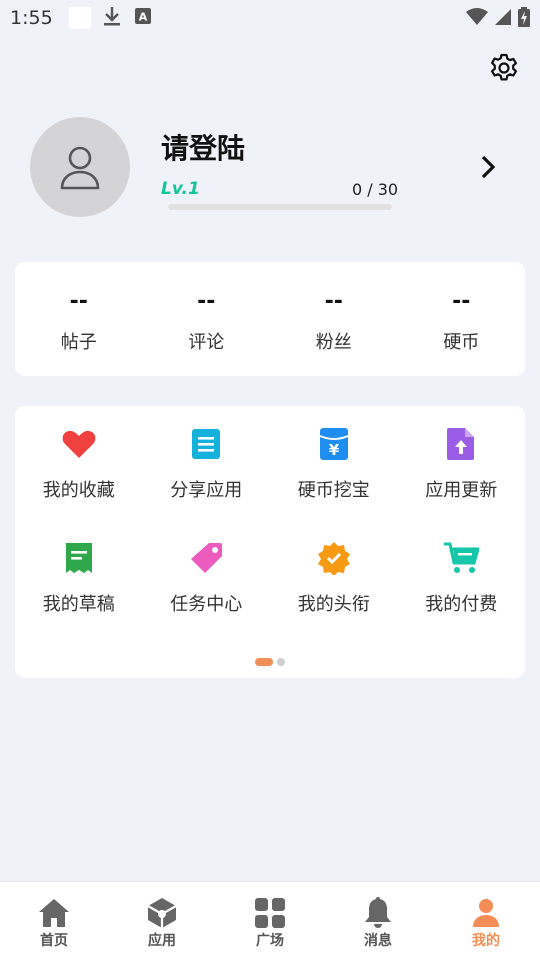 Image resolution: width=540 pixels, height=960 pixels. What do you see at coordinates (79, 578) in the screenshot?
I see `menu-item-drafts: 我的草稿` at bounding box center [79, 578].